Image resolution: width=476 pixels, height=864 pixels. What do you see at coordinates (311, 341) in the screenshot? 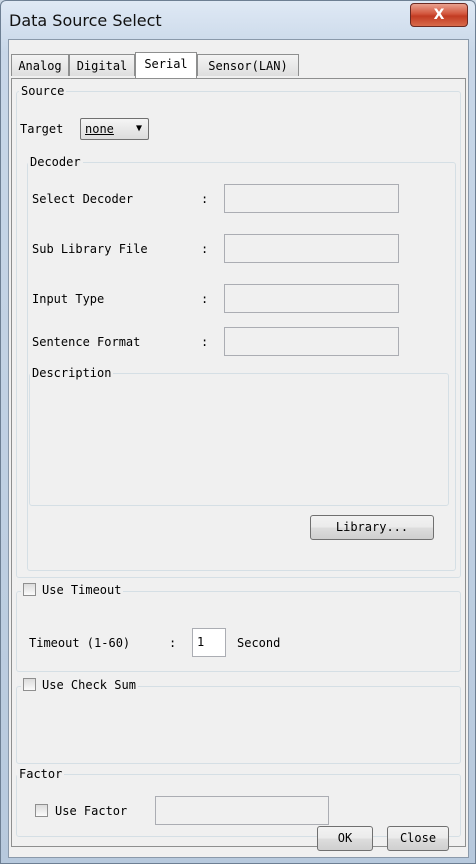
I see `sentence-format-field` at bounding box center [311, 341].